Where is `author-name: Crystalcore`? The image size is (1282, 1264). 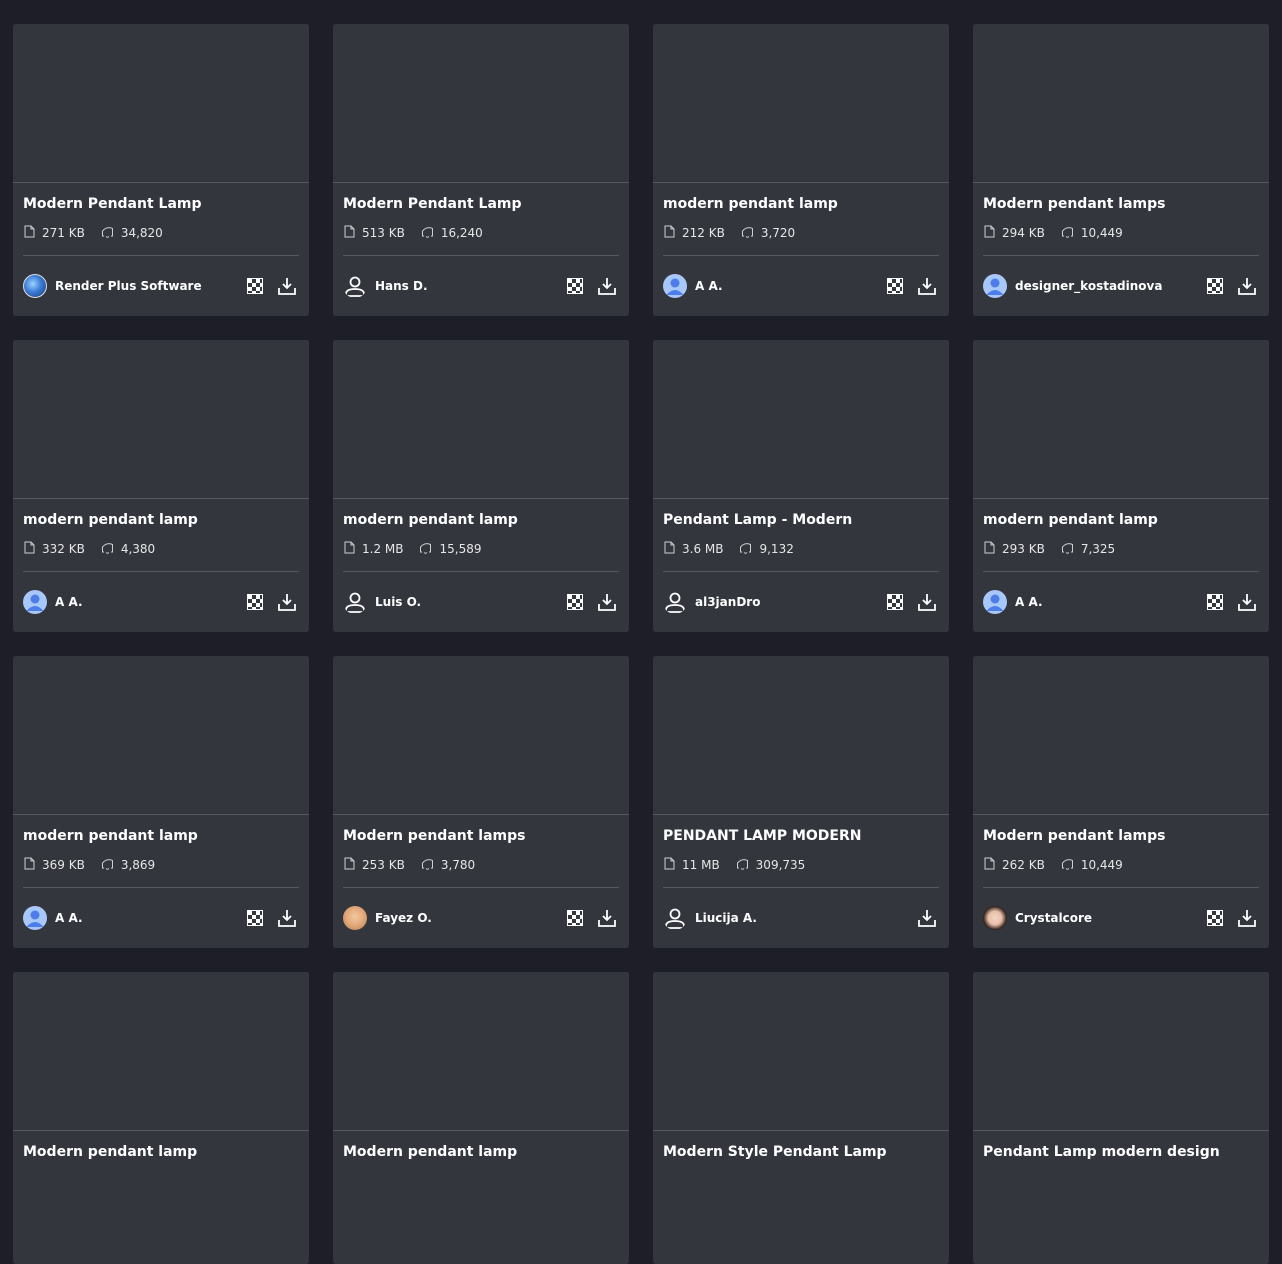 author-name: Crystalcore is located at coordinates (1105, 918).